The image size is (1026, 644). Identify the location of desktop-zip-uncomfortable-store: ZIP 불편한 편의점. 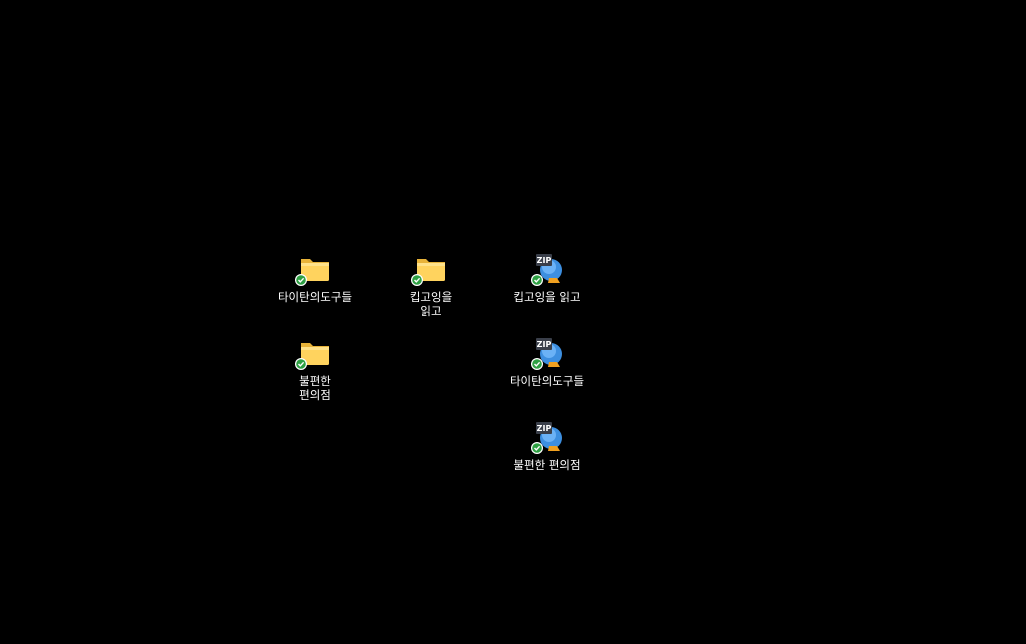
(547, 446).